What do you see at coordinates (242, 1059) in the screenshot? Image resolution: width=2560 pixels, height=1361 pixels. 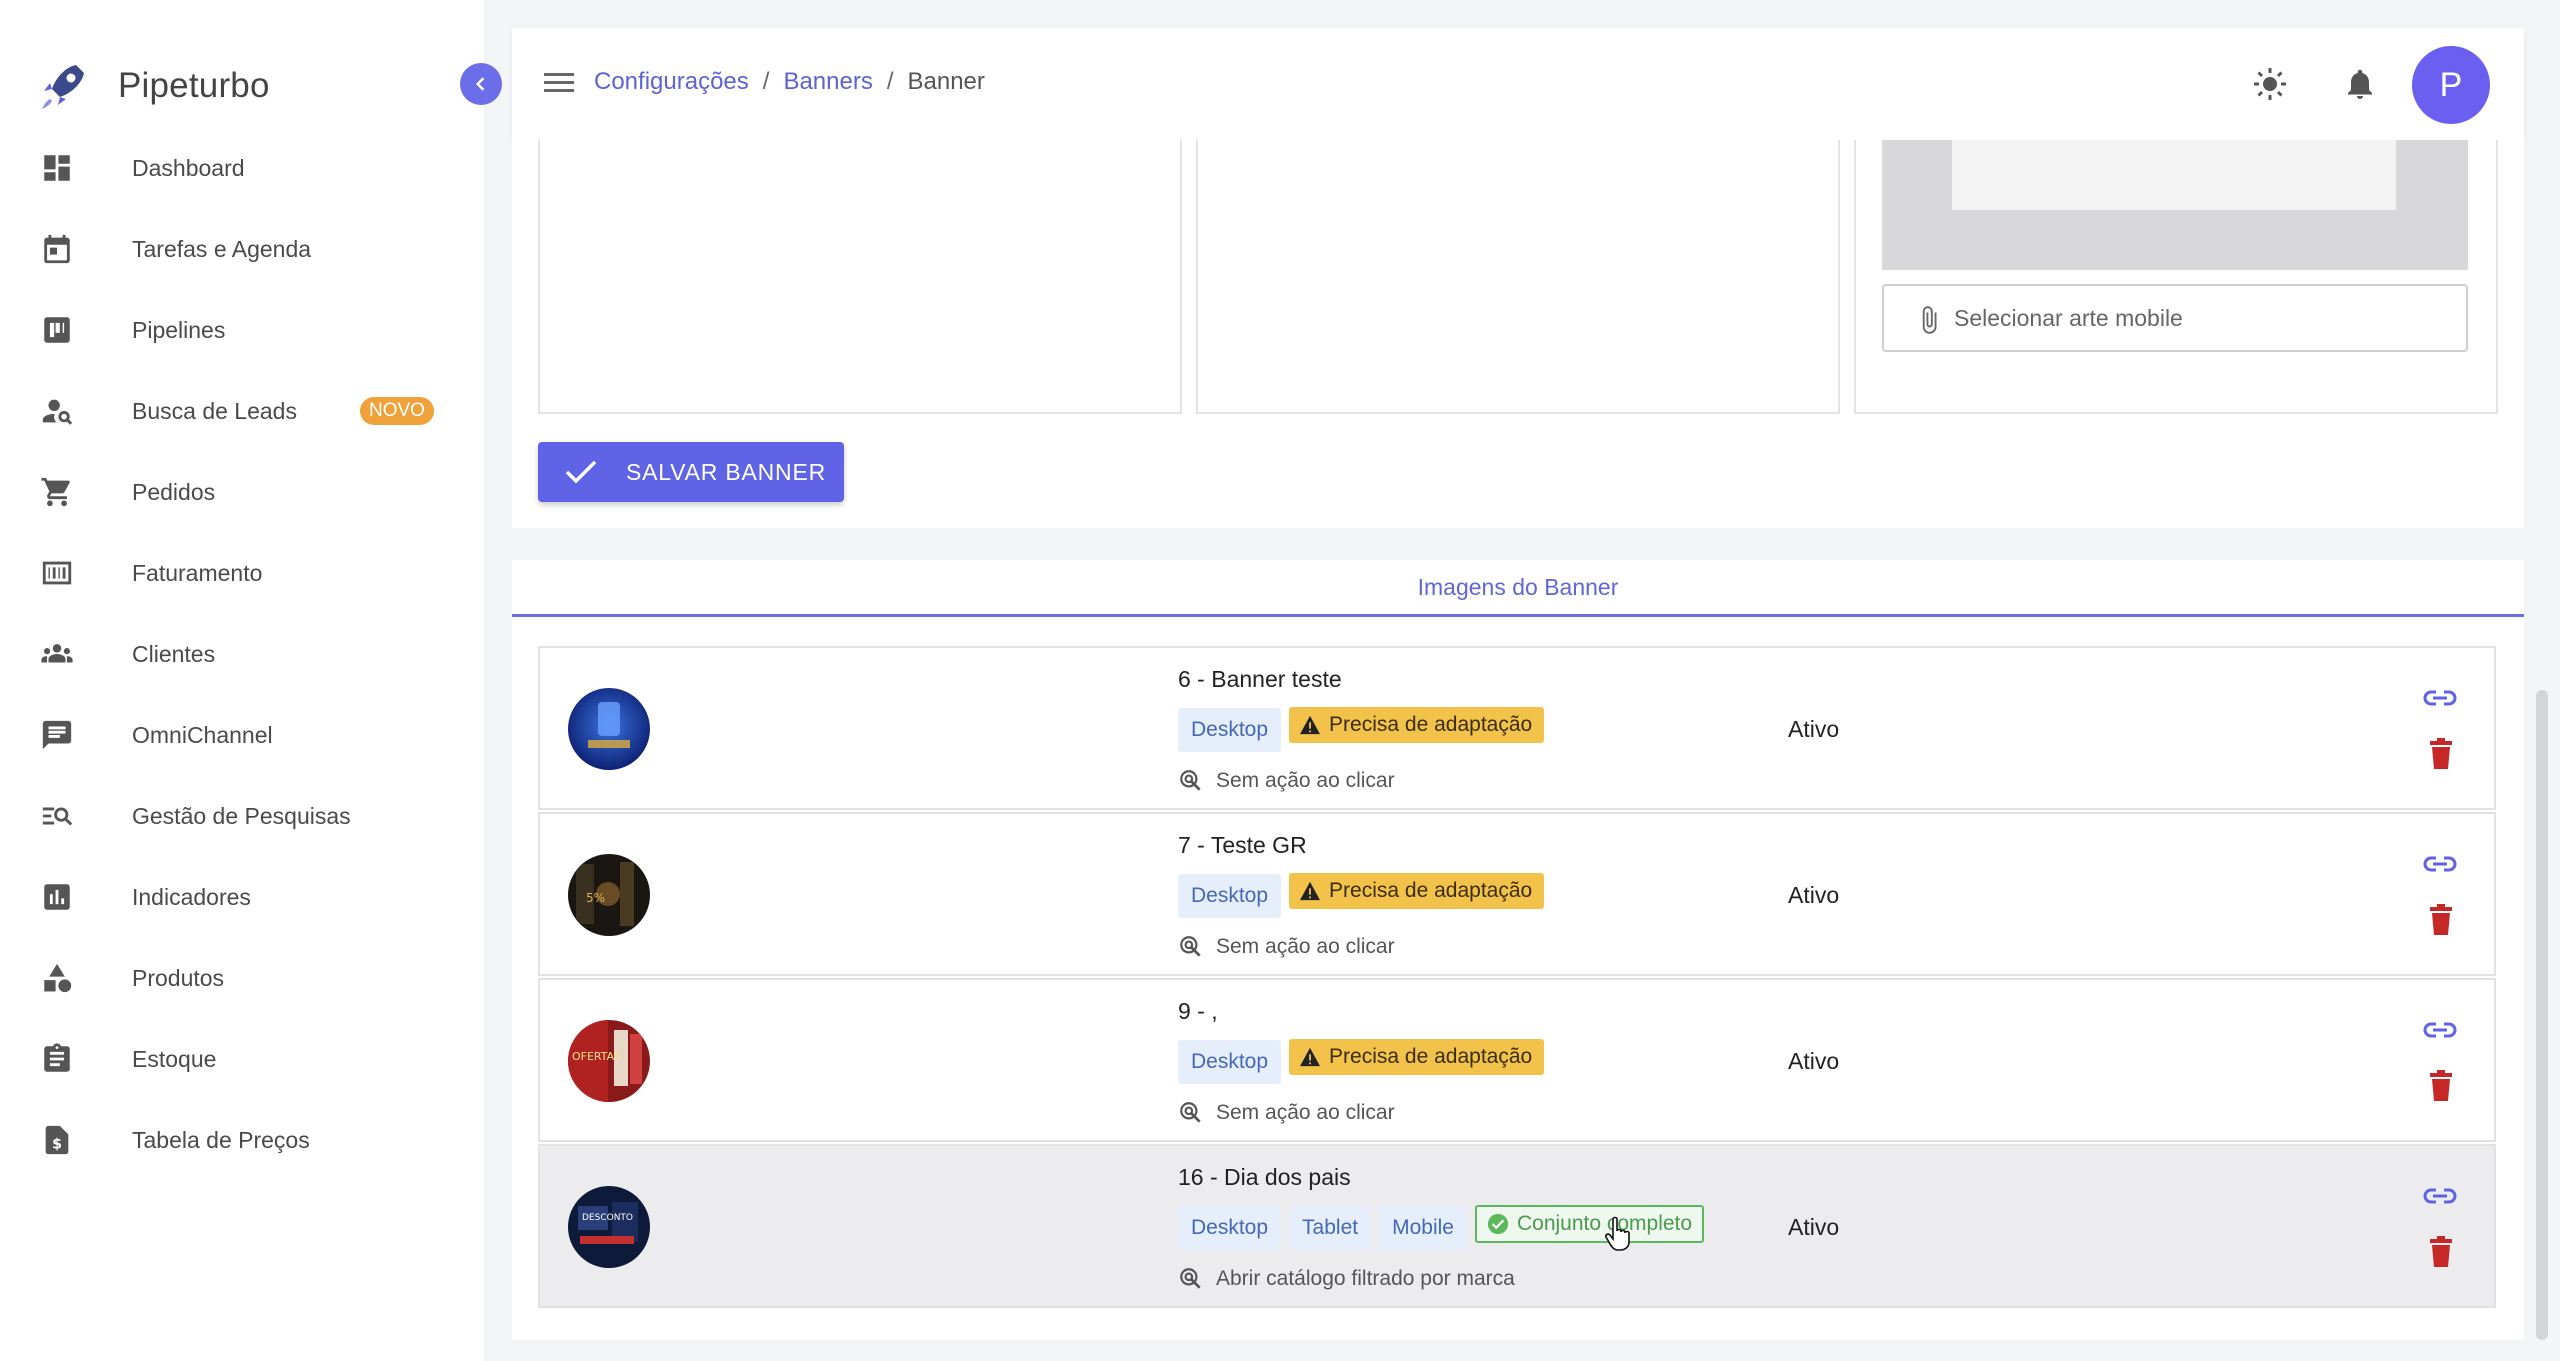 I see `sidebar-item-estoque: Estoque` at bounding box center [242, 1059].